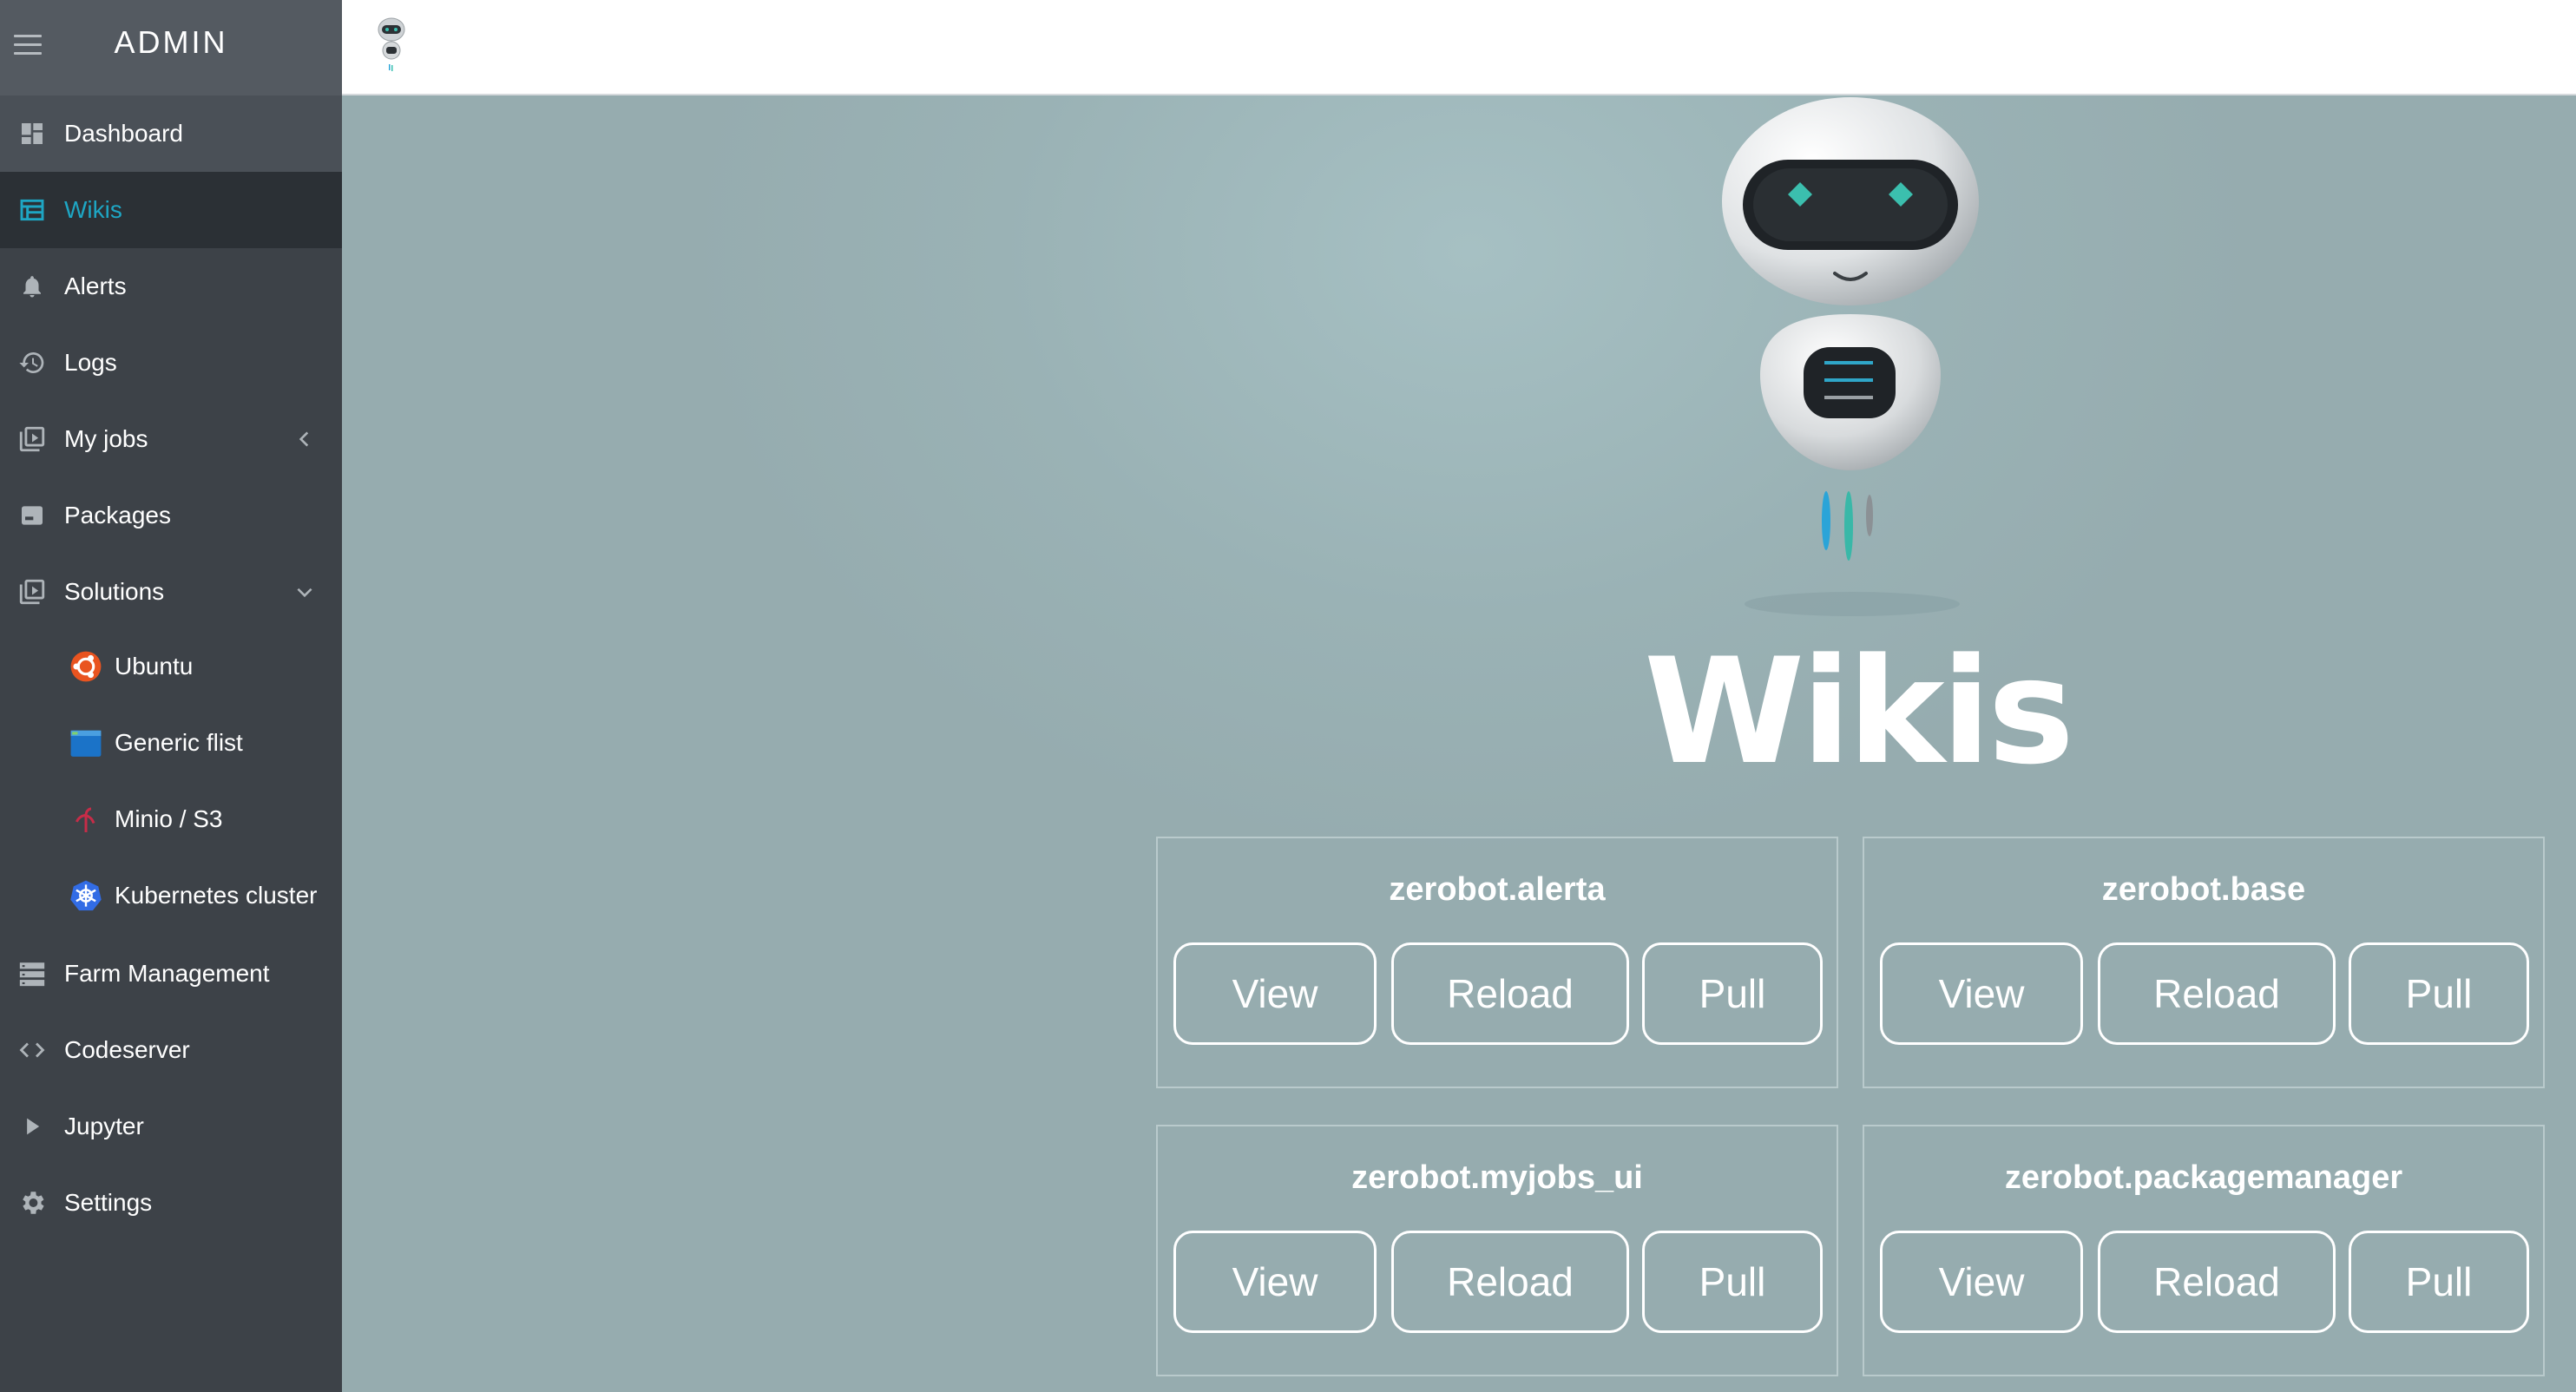 The width and height of the screenshot is (2576, 1392). Describe the element at coordinates (33, 1203) in the screenshot. I see `gear-icon` at that location.